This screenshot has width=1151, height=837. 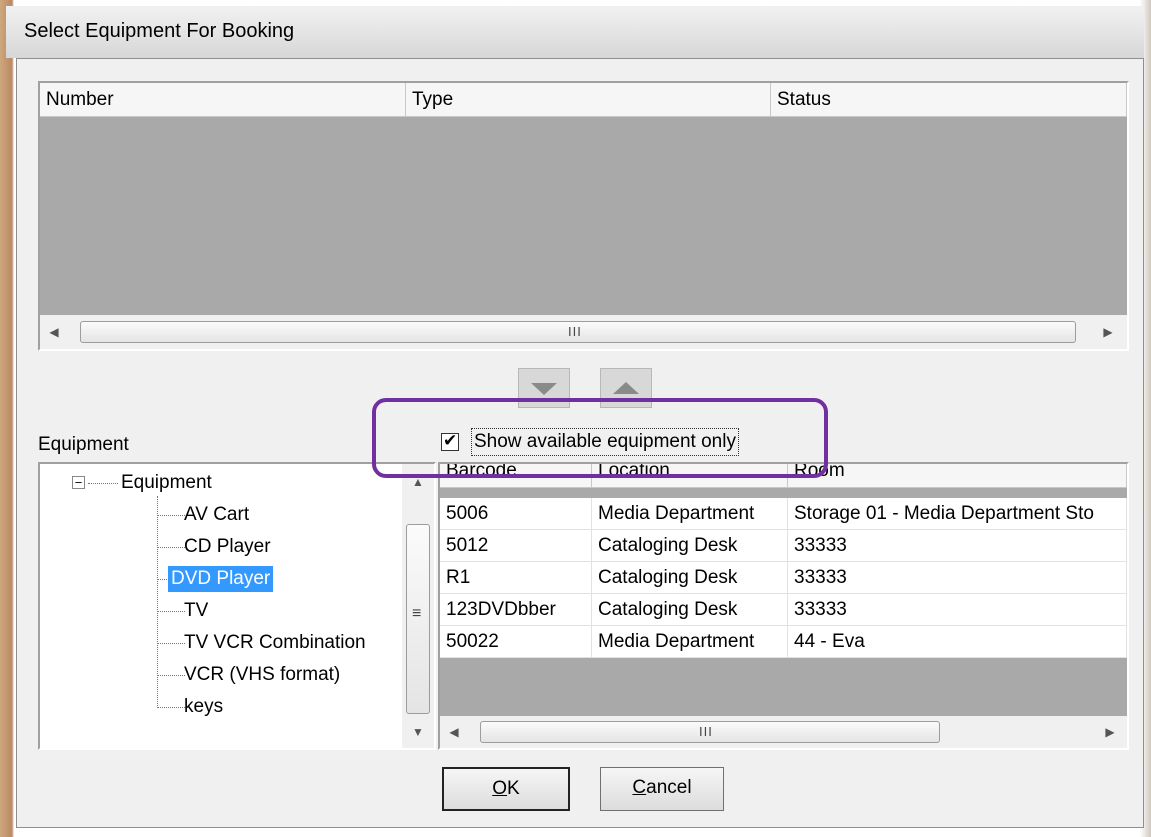 I want to click on cell-barcode: 50022, so click(x=516, y=642).